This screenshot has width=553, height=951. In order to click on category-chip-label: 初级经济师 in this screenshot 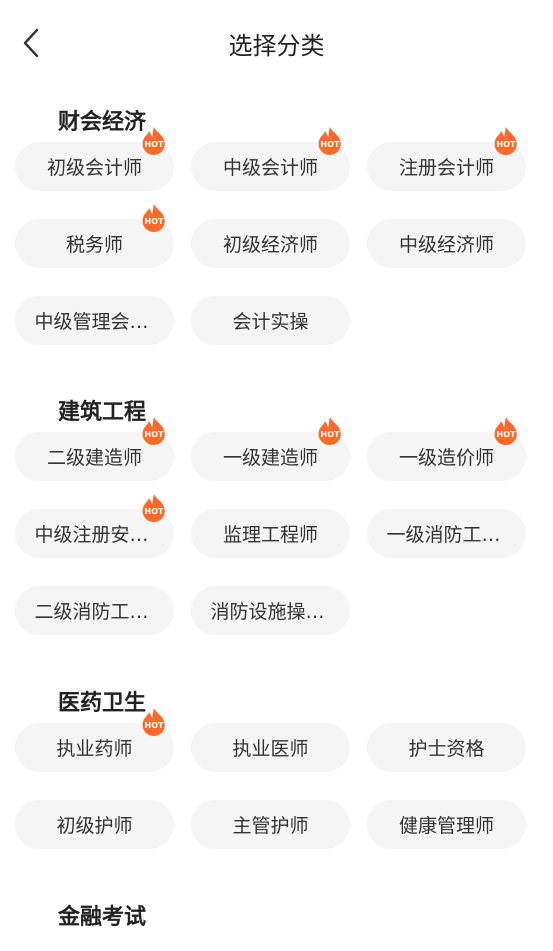, I will do `click(270, 245)`.